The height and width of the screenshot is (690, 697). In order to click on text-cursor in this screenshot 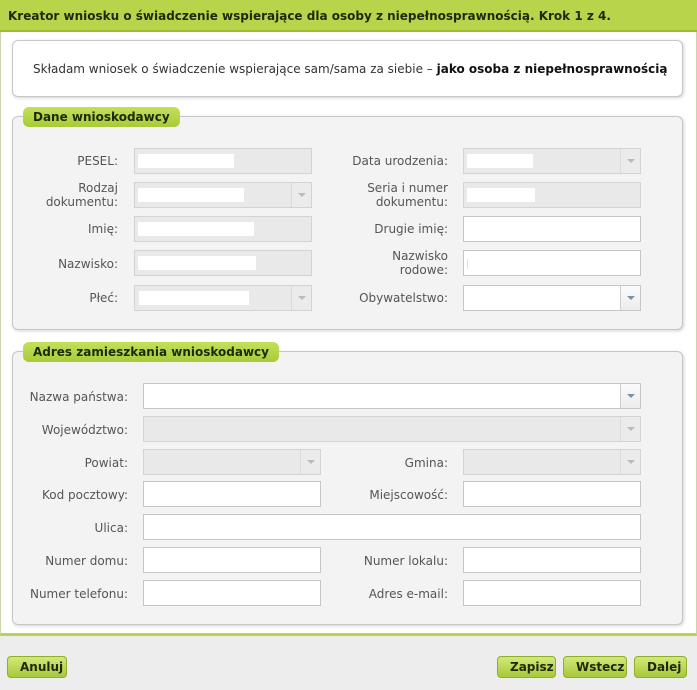, I will do `click(467, 264)`.